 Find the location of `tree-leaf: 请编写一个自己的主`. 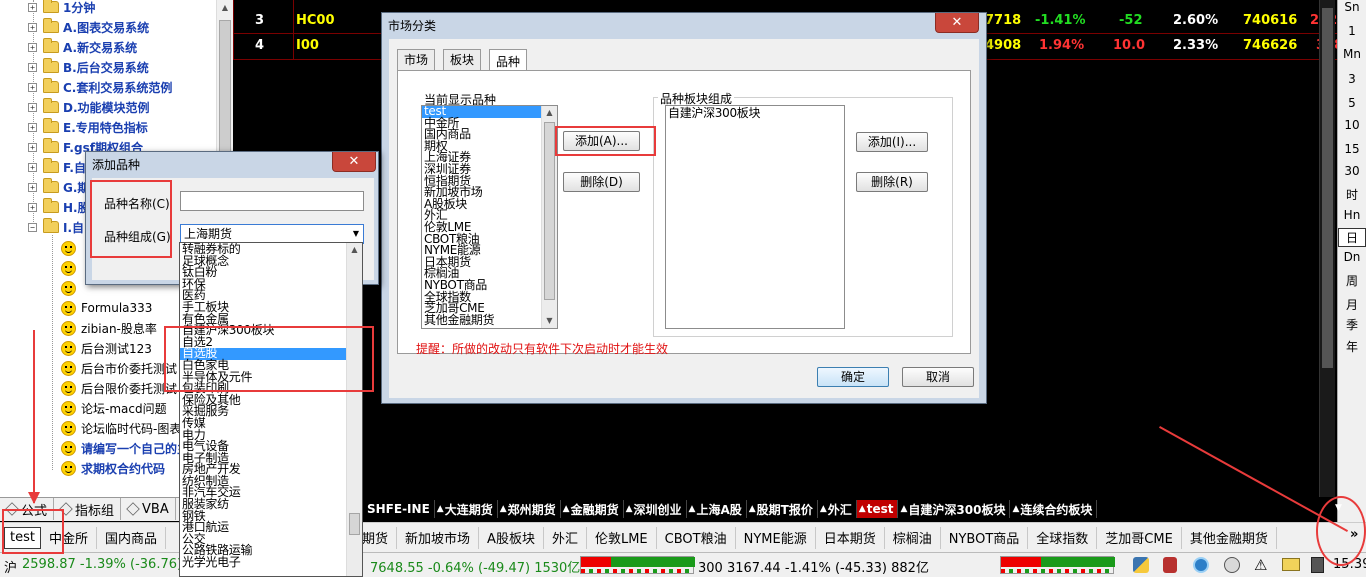

tree-leaf: 请编写一个自己的主 is located at coordinates (125, 448).